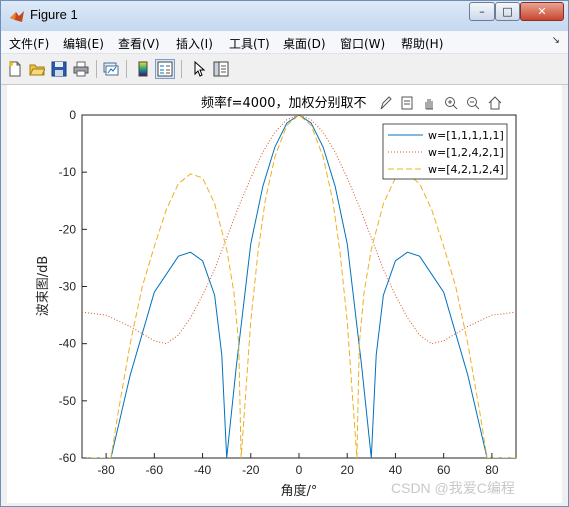  I want to click on save-icon, so click(59, 69).